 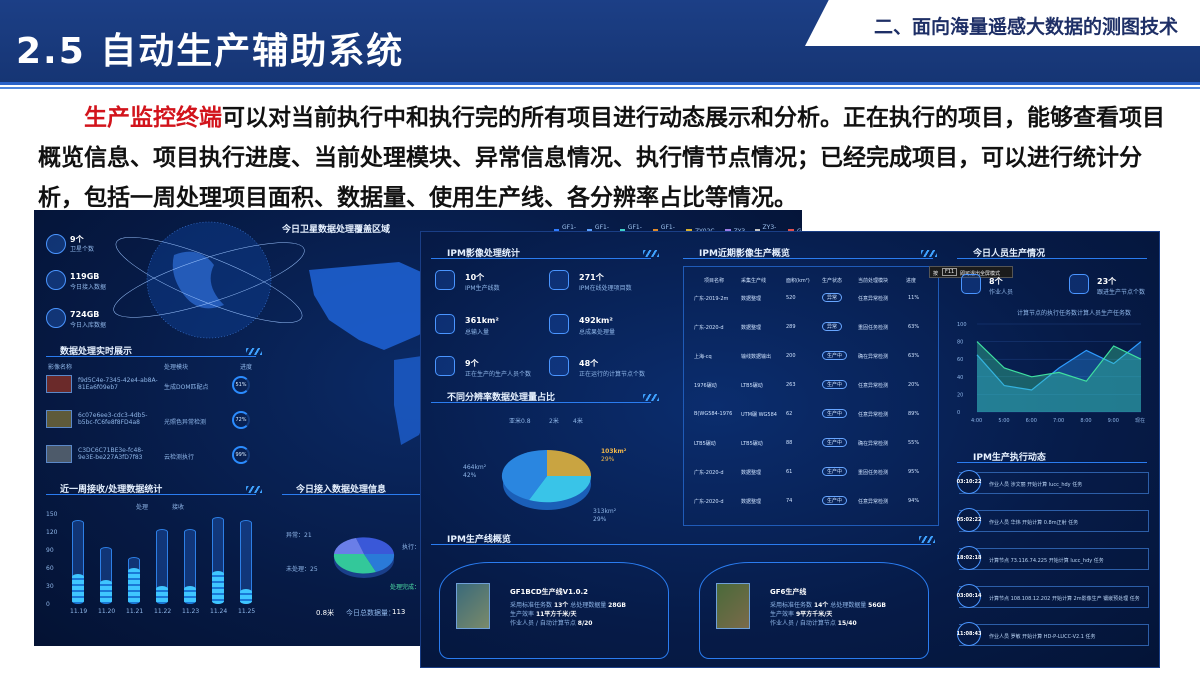 What do you see at coordinates (976, 421) in the screenshot?
I see `x-tick: 4:00` at bounding box center [976, 421].